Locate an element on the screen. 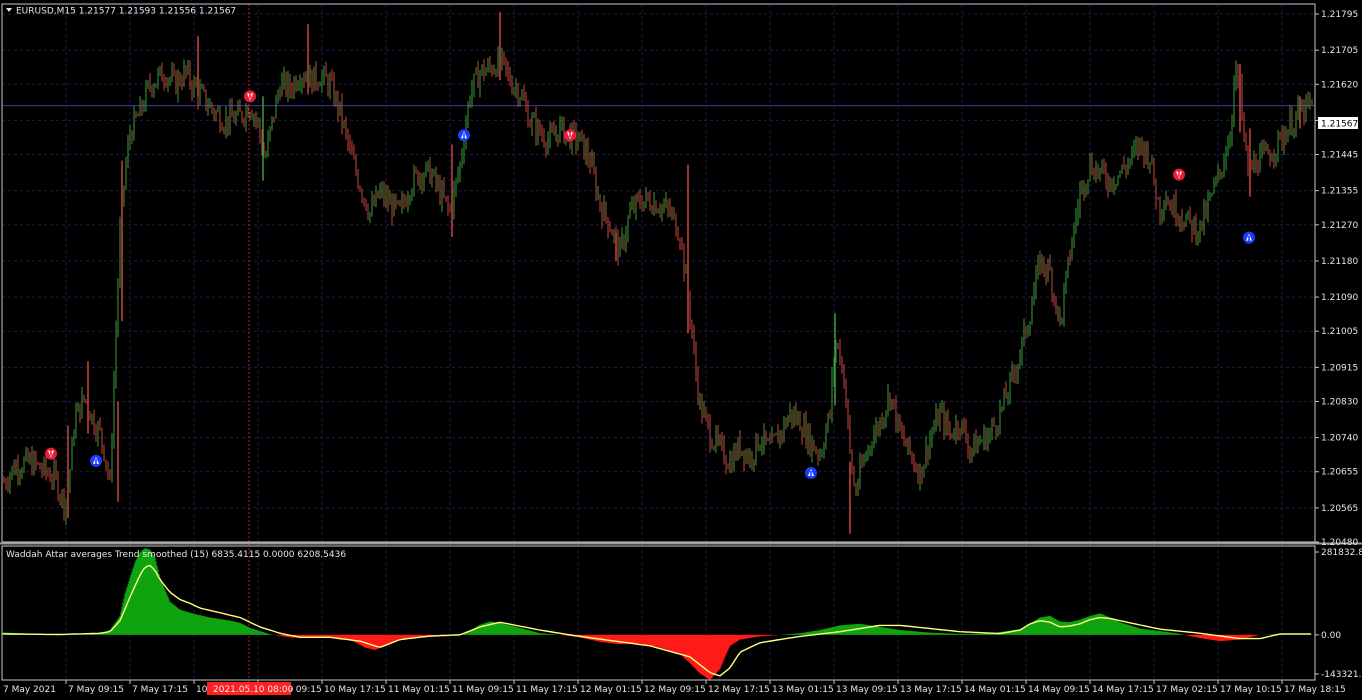 This screenshot has width=1362, height=700. time-tick-label: 13 May 17:15 is located at coordinates (931, 690).